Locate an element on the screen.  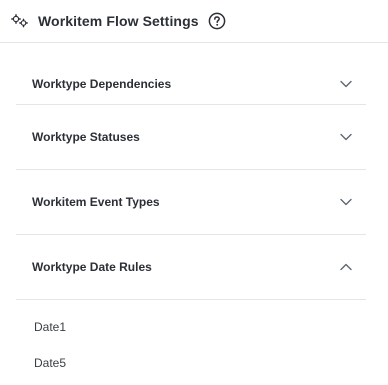
section-label: Workitem Event Types is located at coordinates (96, 202).